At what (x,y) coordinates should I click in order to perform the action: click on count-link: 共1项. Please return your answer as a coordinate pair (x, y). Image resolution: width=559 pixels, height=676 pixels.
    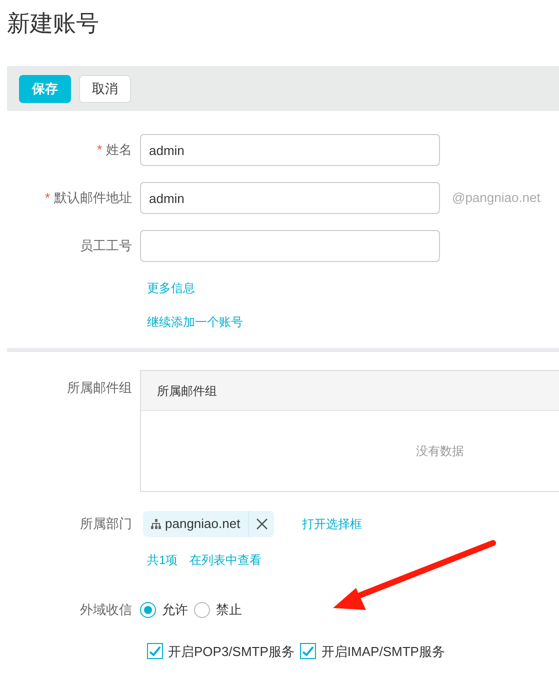
    Looking at the image, I should click on (162, 560).